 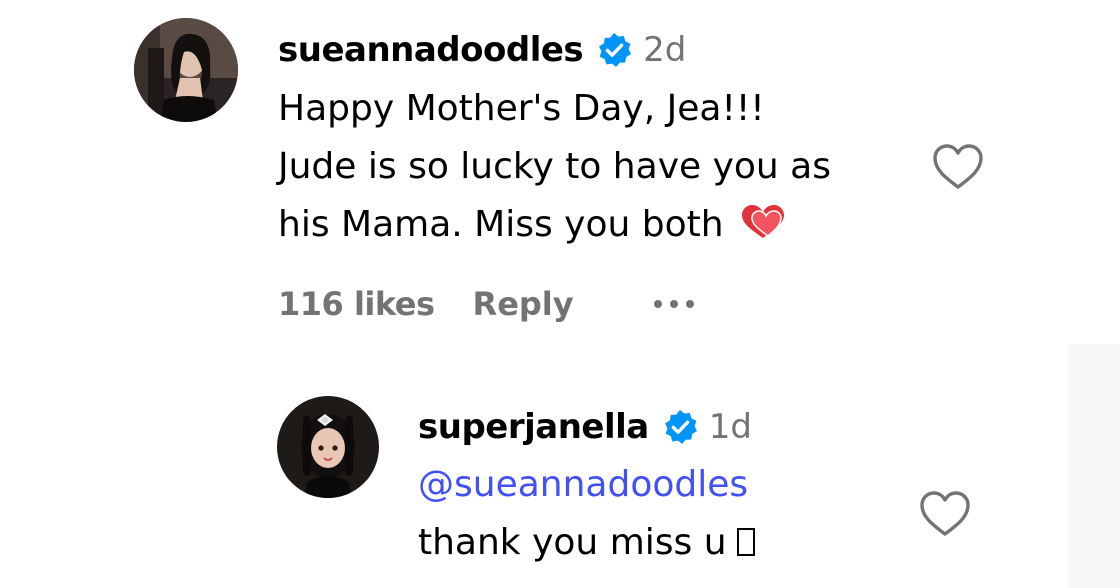 I want to click on panel-edge, so click(x=1094, y=466).